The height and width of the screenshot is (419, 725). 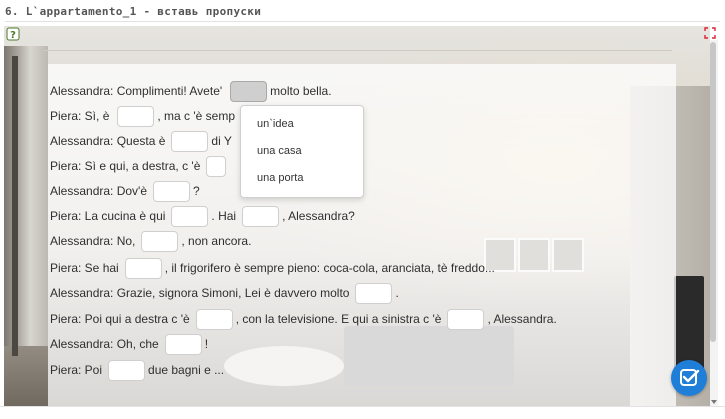 I want to click on sentence-text: ?, so click(x=196, y=191).